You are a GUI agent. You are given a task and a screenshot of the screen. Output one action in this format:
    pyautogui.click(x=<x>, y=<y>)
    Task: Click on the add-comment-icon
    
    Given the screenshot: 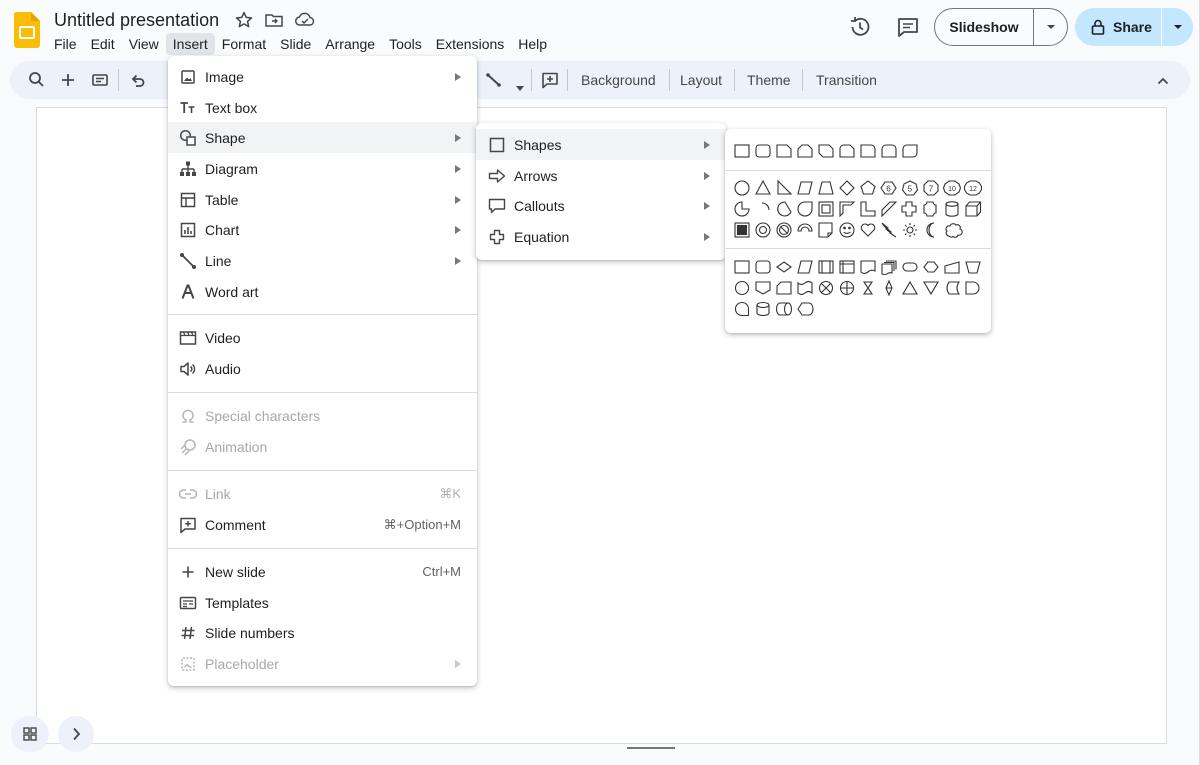 What is the action you would take?
    pyautogui.click(x=550, y=80)
    